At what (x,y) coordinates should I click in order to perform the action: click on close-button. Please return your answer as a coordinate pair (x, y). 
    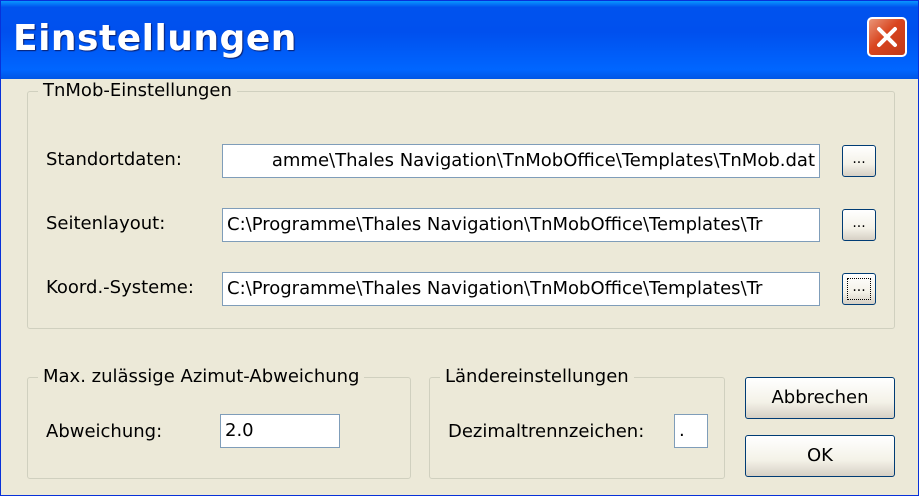
    Looking at the image, I should click on (887, 37).